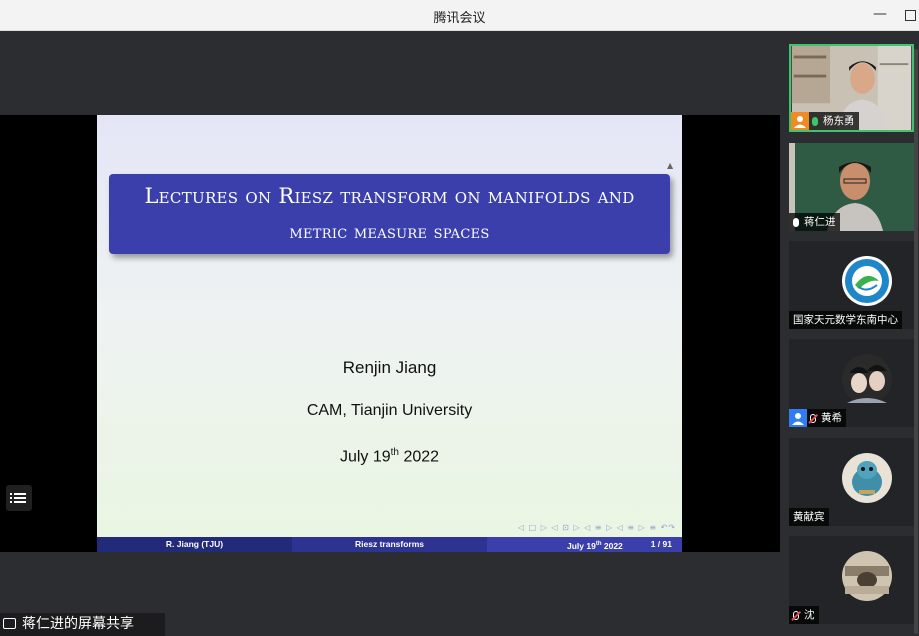 The width and height of the screenshot is (919, 636). What do you see at coordinates (845, 320) in the screenshot?
I see `participant-name-label: 国家天元数学东南中心` at bounding box center [845, 320].